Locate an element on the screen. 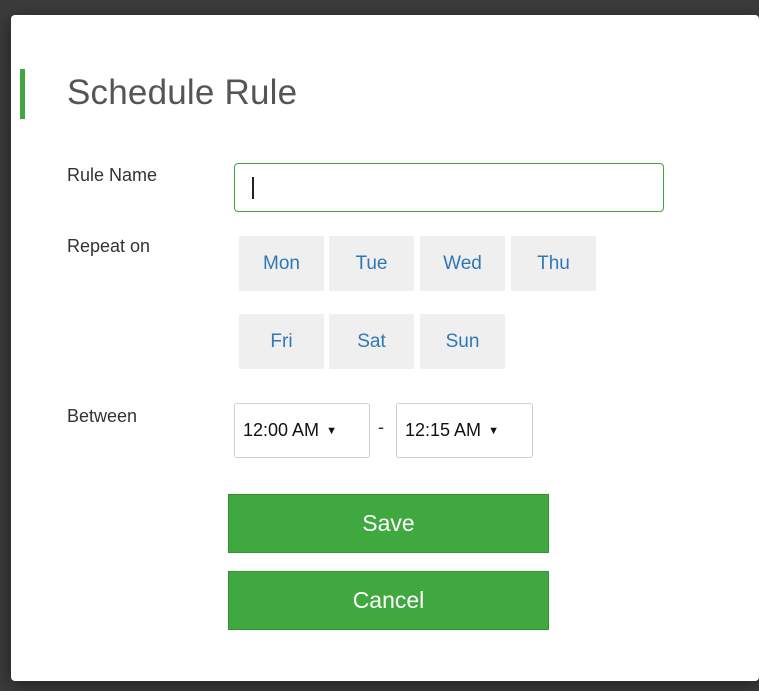 Image resolution: width=759 pixels, height=691 pixels. text-cursor is located at coordinates (253, 188).